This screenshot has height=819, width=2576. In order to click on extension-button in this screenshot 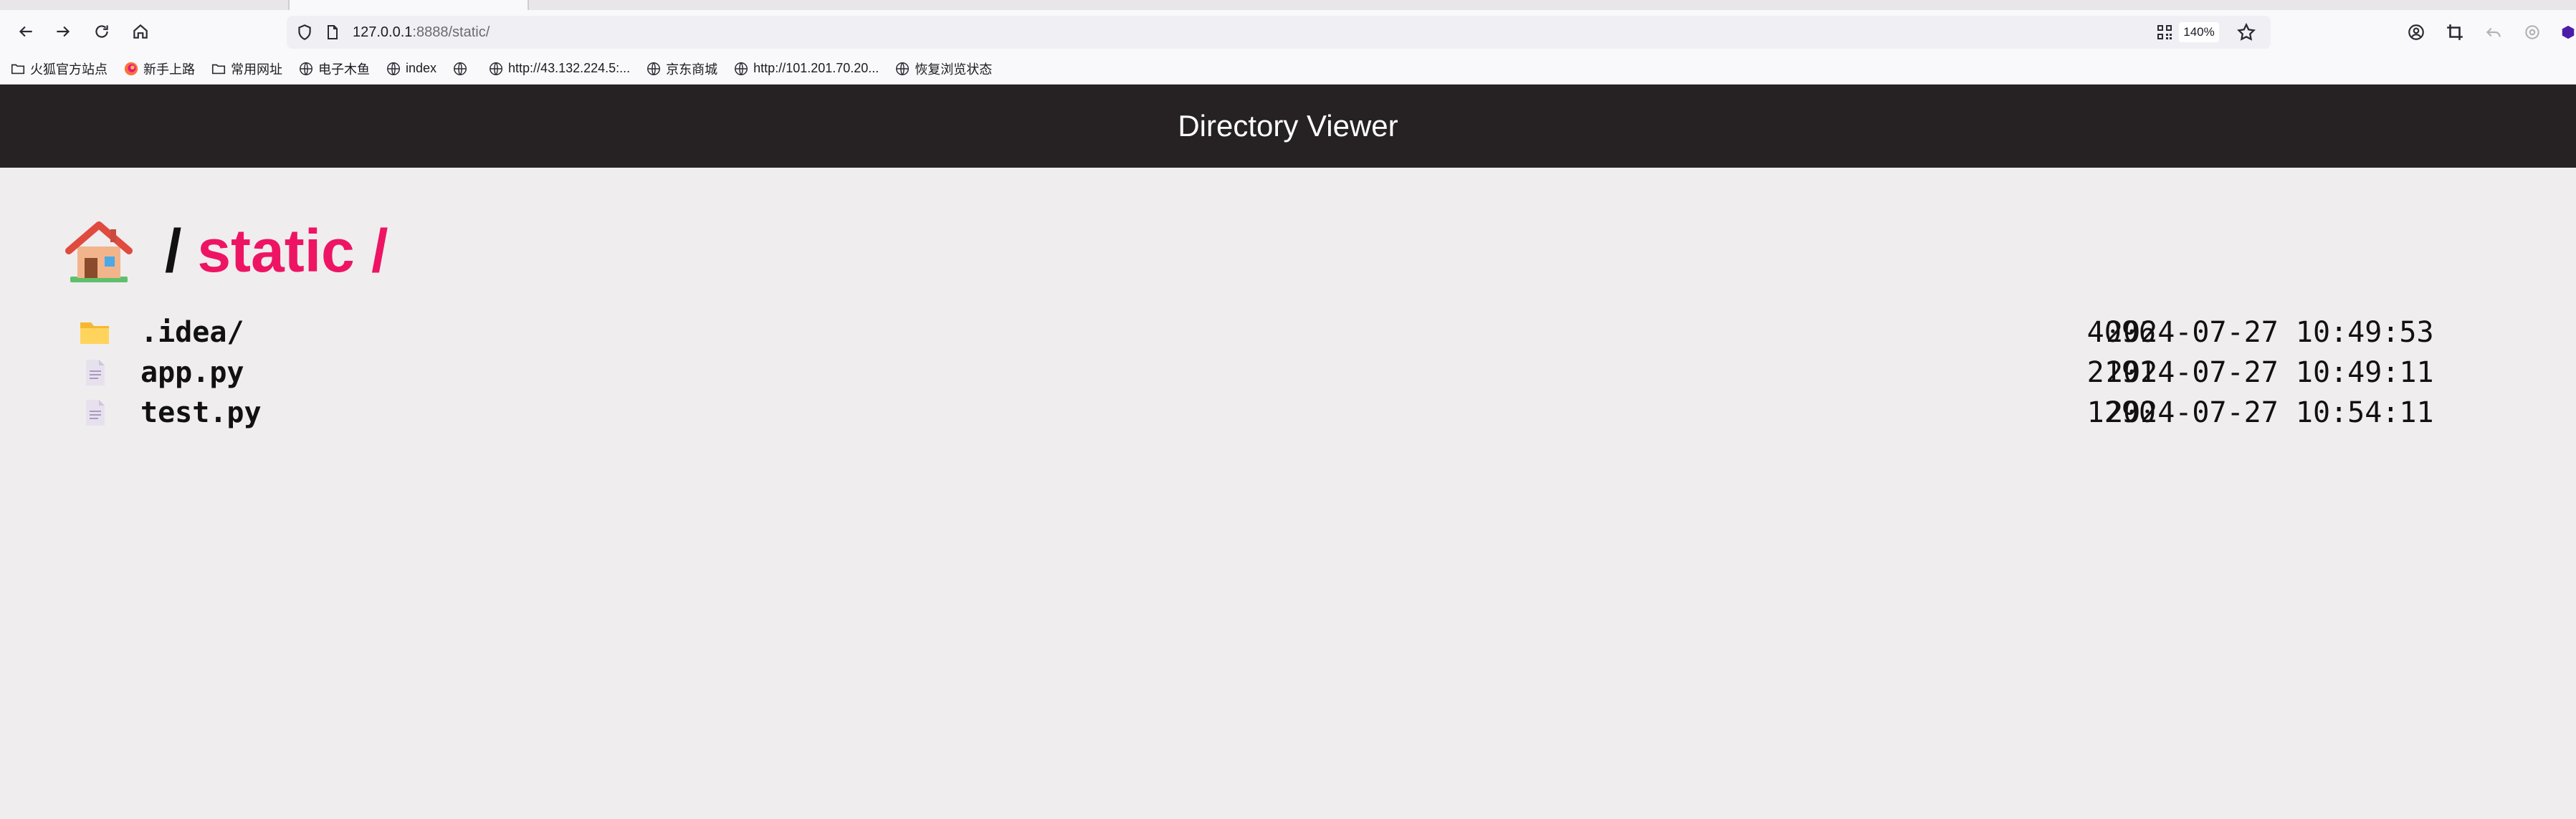, I will do `click(2532, 32)`.